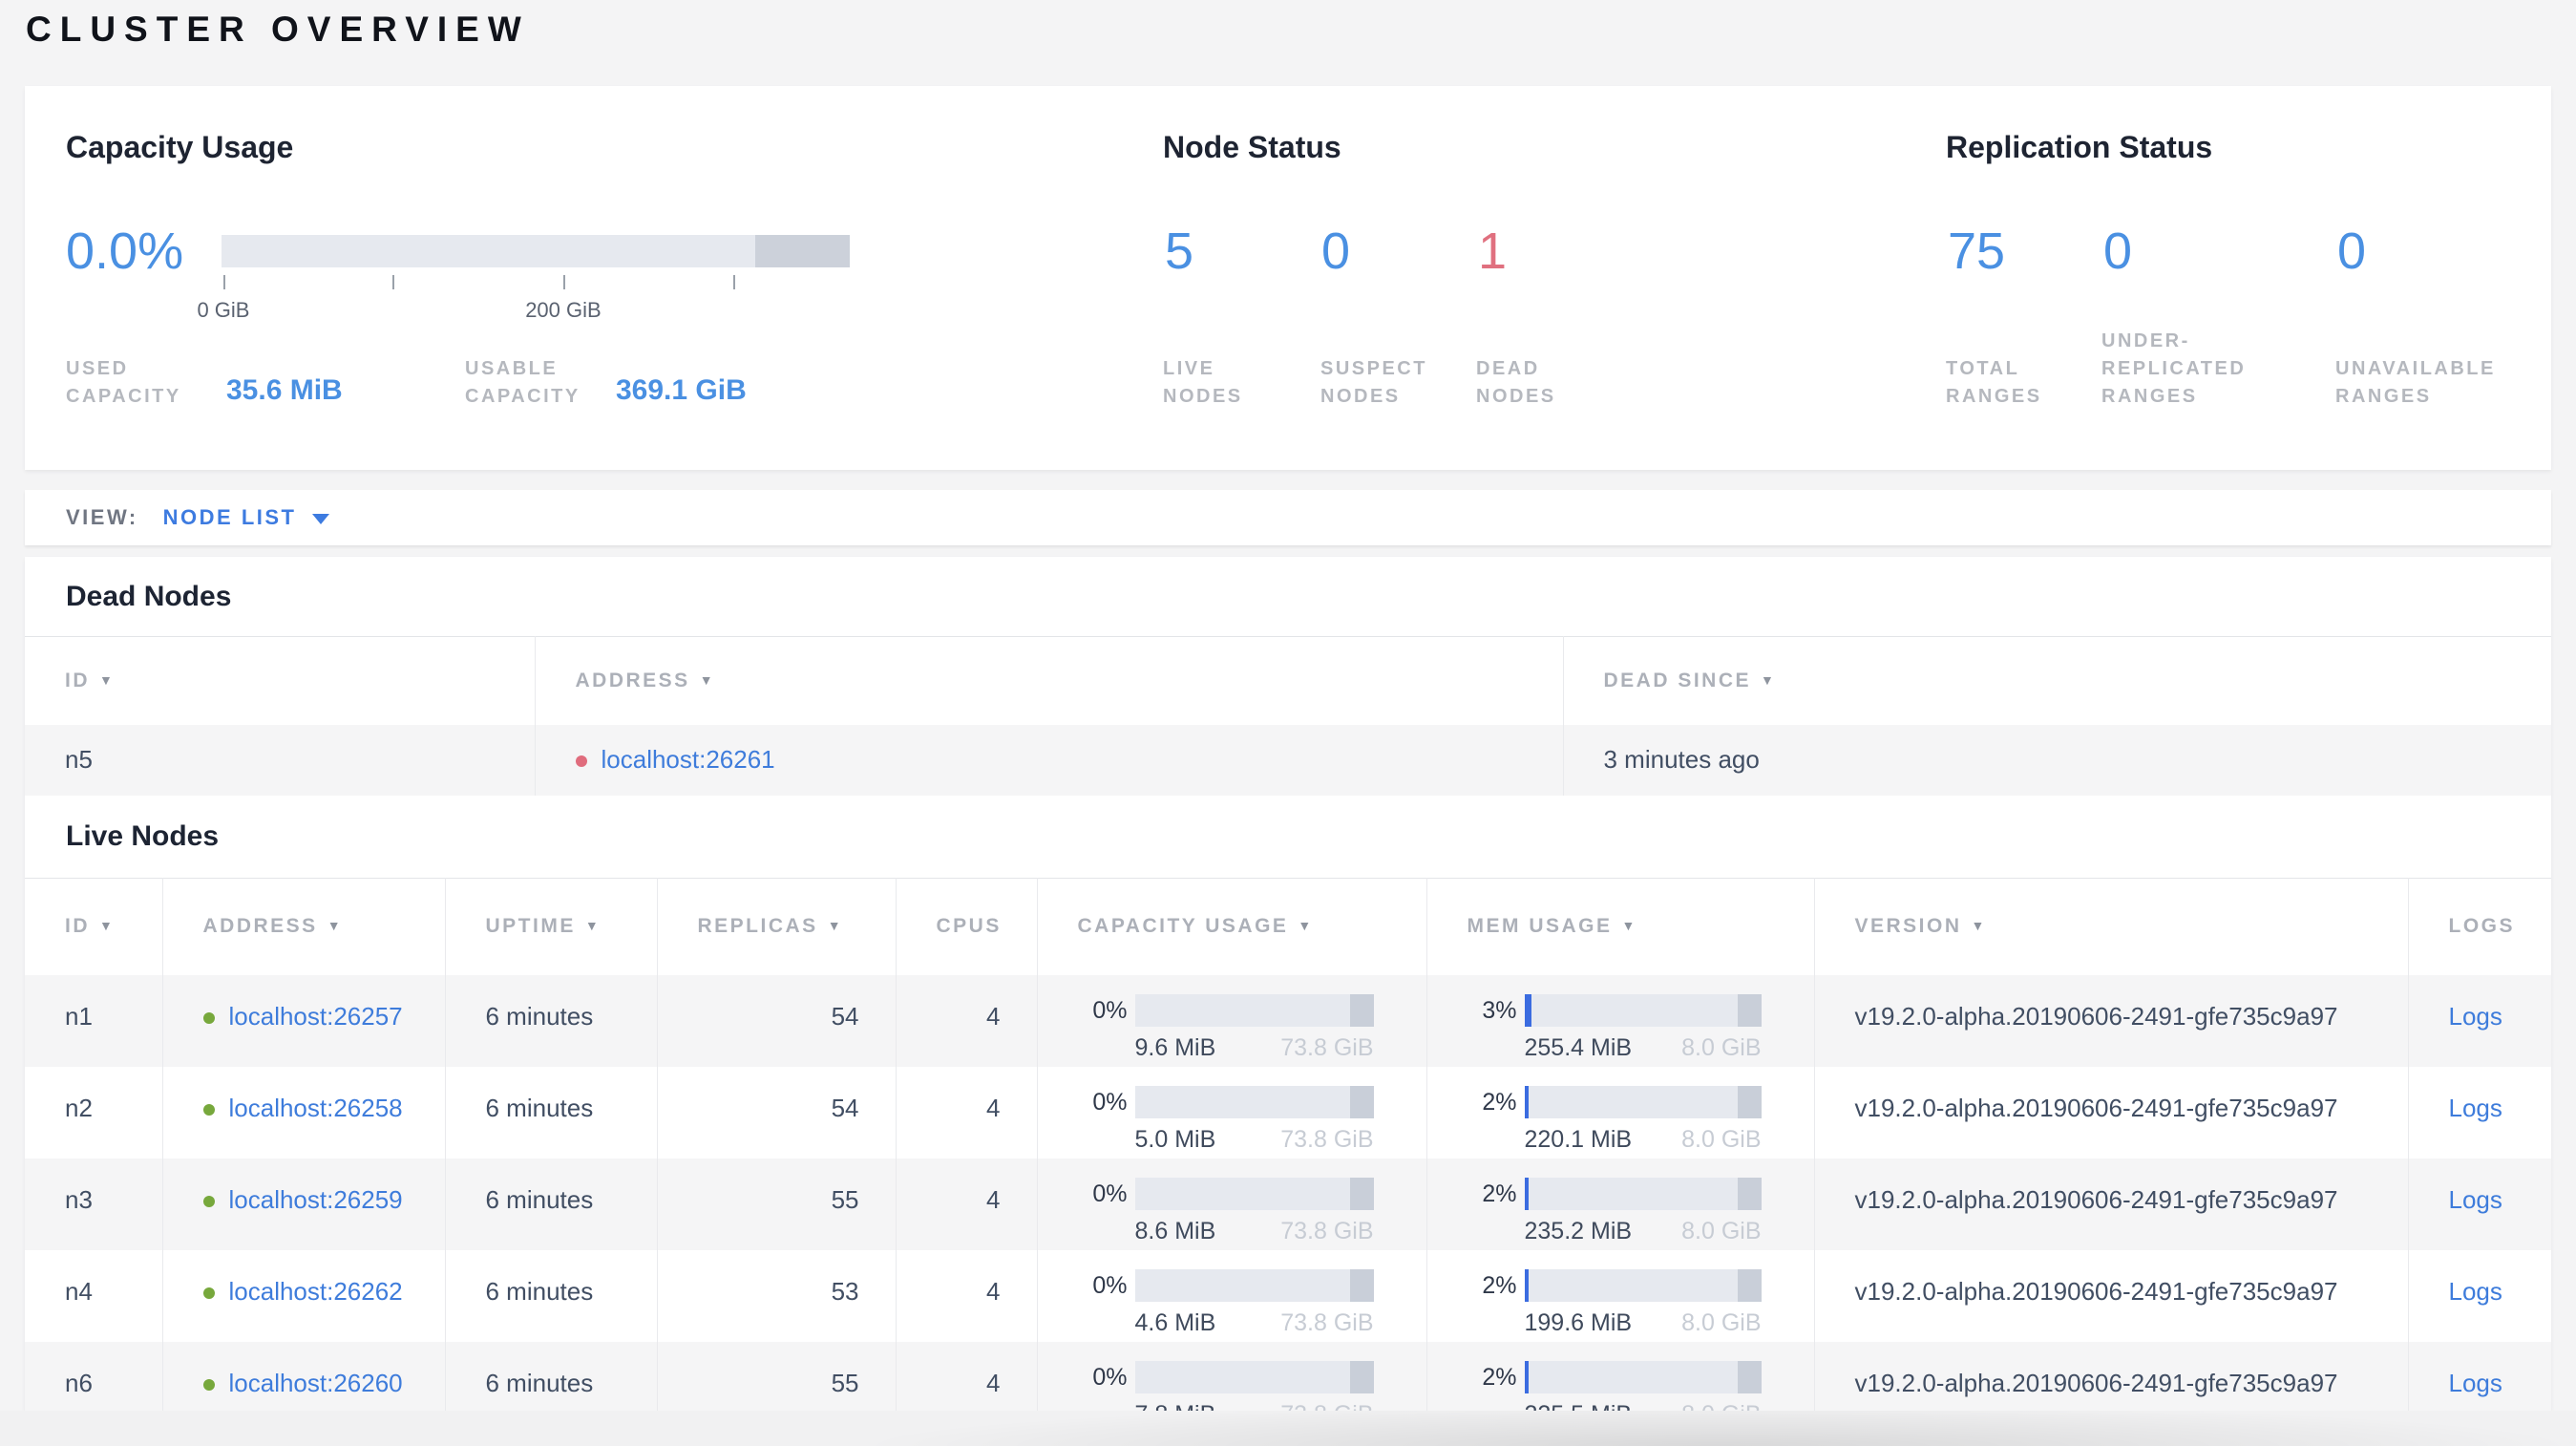 The width and height of the screenshot is (2576, 1446). What do you see at coordinates (1499, 1193) in the screenshot?
I see `mem-usage-percent: 2%` at bounding box center [1499, 1193].